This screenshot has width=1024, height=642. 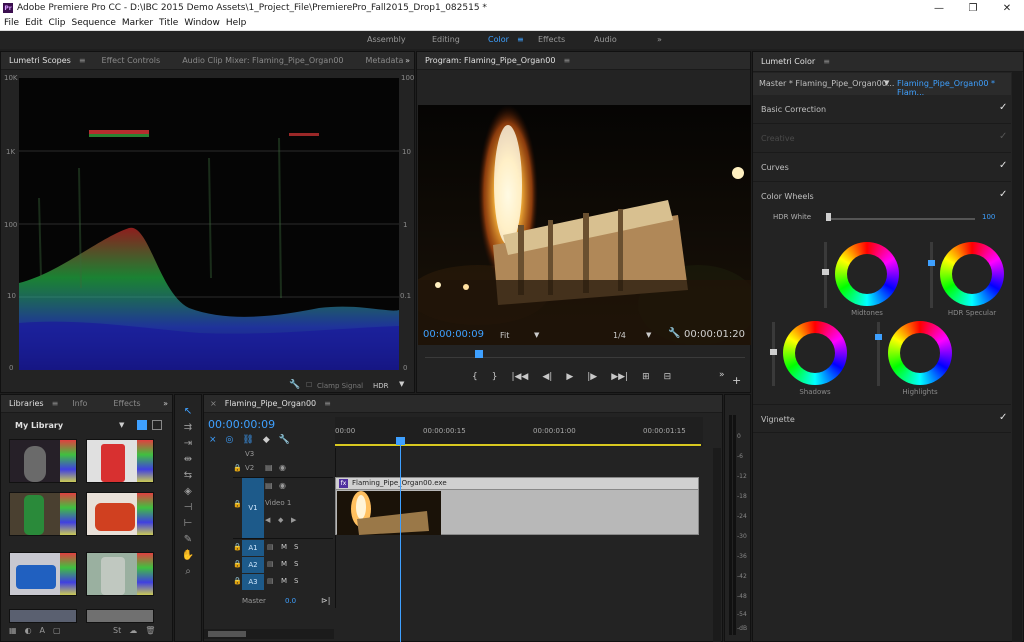 I want to click on menu-edit: Edit, so click(x=33, y=23).